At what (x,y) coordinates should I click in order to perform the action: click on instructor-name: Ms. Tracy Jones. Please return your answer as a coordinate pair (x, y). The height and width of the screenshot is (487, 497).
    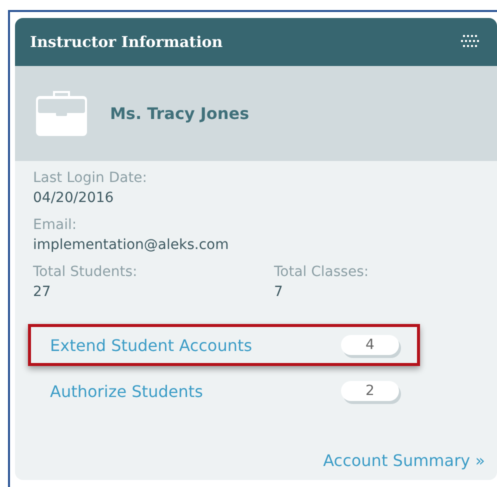
    Looking at the image, I should click on (180, 113).